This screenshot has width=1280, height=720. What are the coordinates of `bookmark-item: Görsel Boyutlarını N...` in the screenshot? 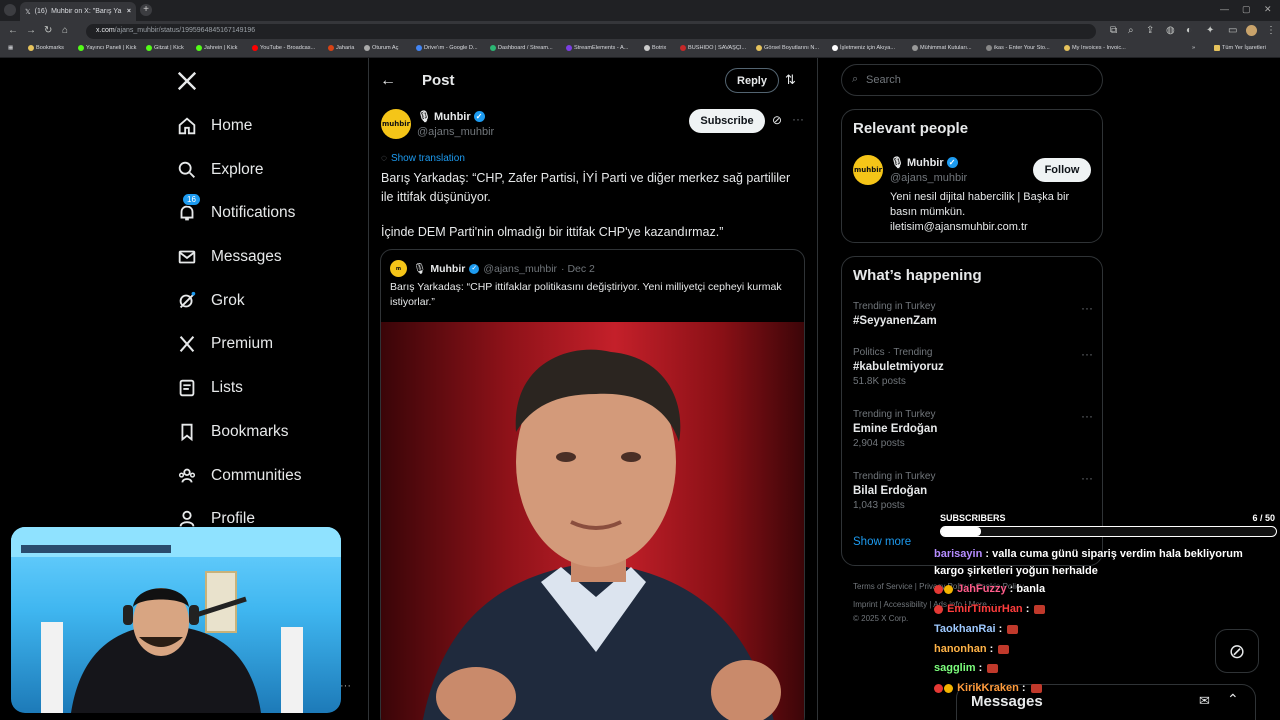 It's located at (787, 48).